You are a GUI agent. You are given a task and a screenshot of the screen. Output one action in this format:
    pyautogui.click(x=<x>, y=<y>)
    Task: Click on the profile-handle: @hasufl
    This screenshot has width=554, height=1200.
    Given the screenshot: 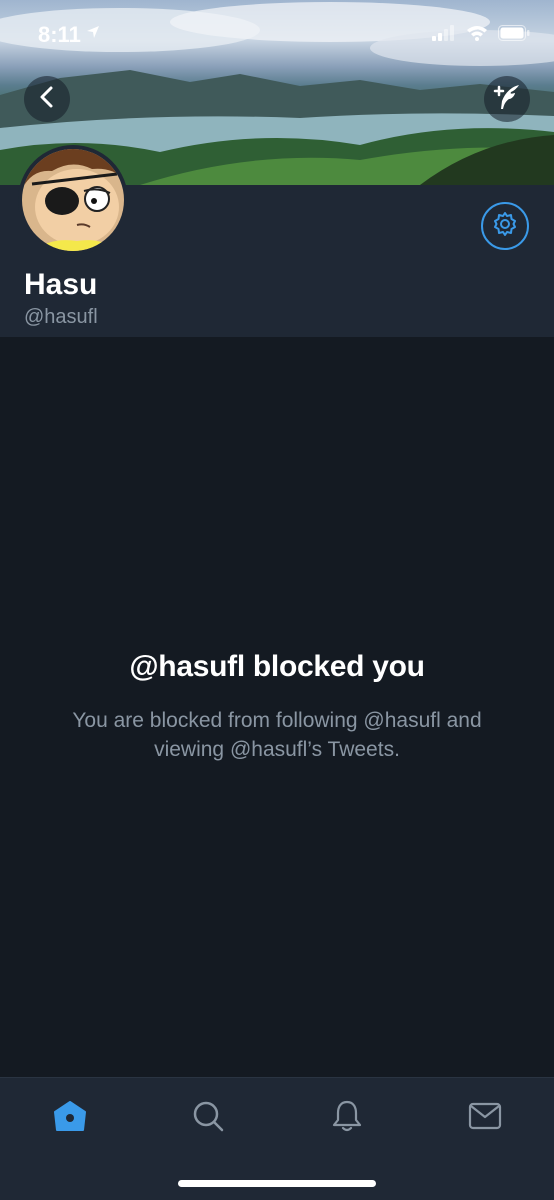 What is the action you would take?
    pyautogui.click(x=61, y=317)
    